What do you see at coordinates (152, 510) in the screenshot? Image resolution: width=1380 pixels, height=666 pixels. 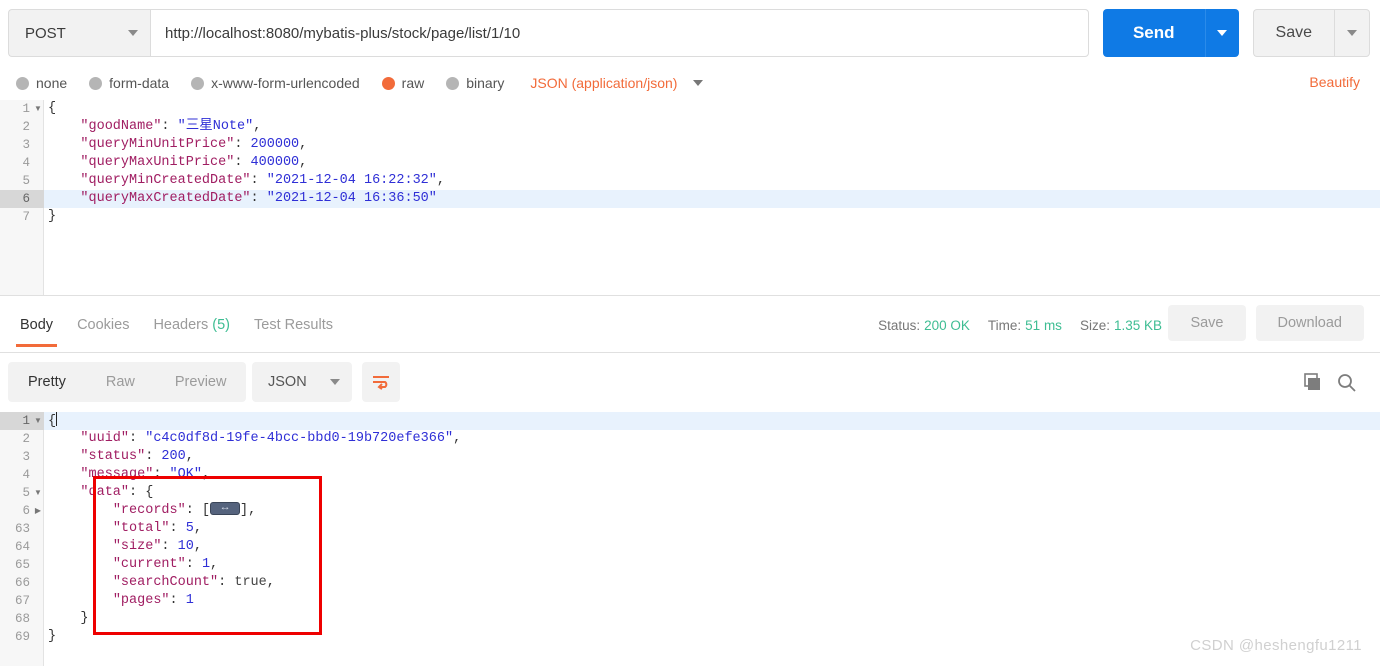 I see `code-text: "records": [],` at bounding box center [152, 510].